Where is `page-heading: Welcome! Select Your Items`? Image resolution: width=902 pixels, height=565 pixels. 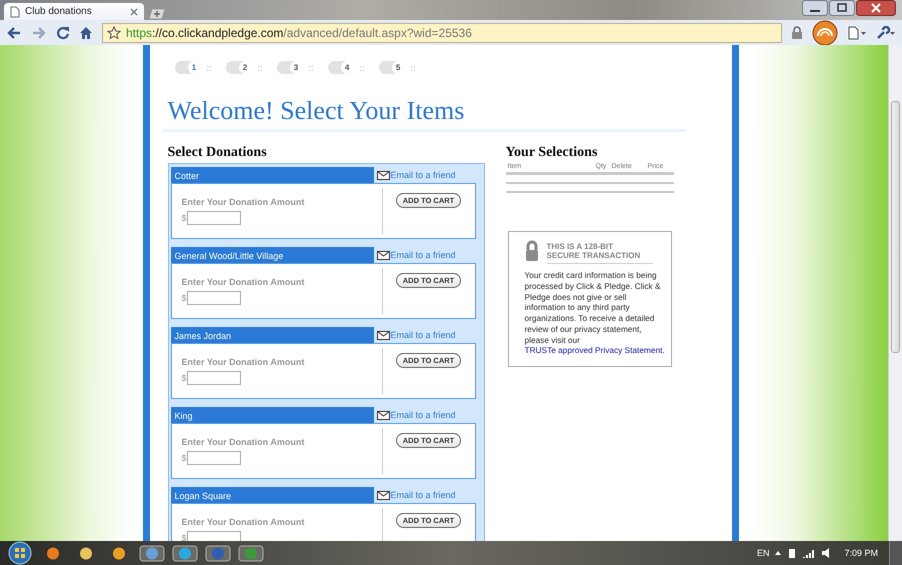
page-heading: Welcome! Select Your Items is located at coordinates (424, 114).